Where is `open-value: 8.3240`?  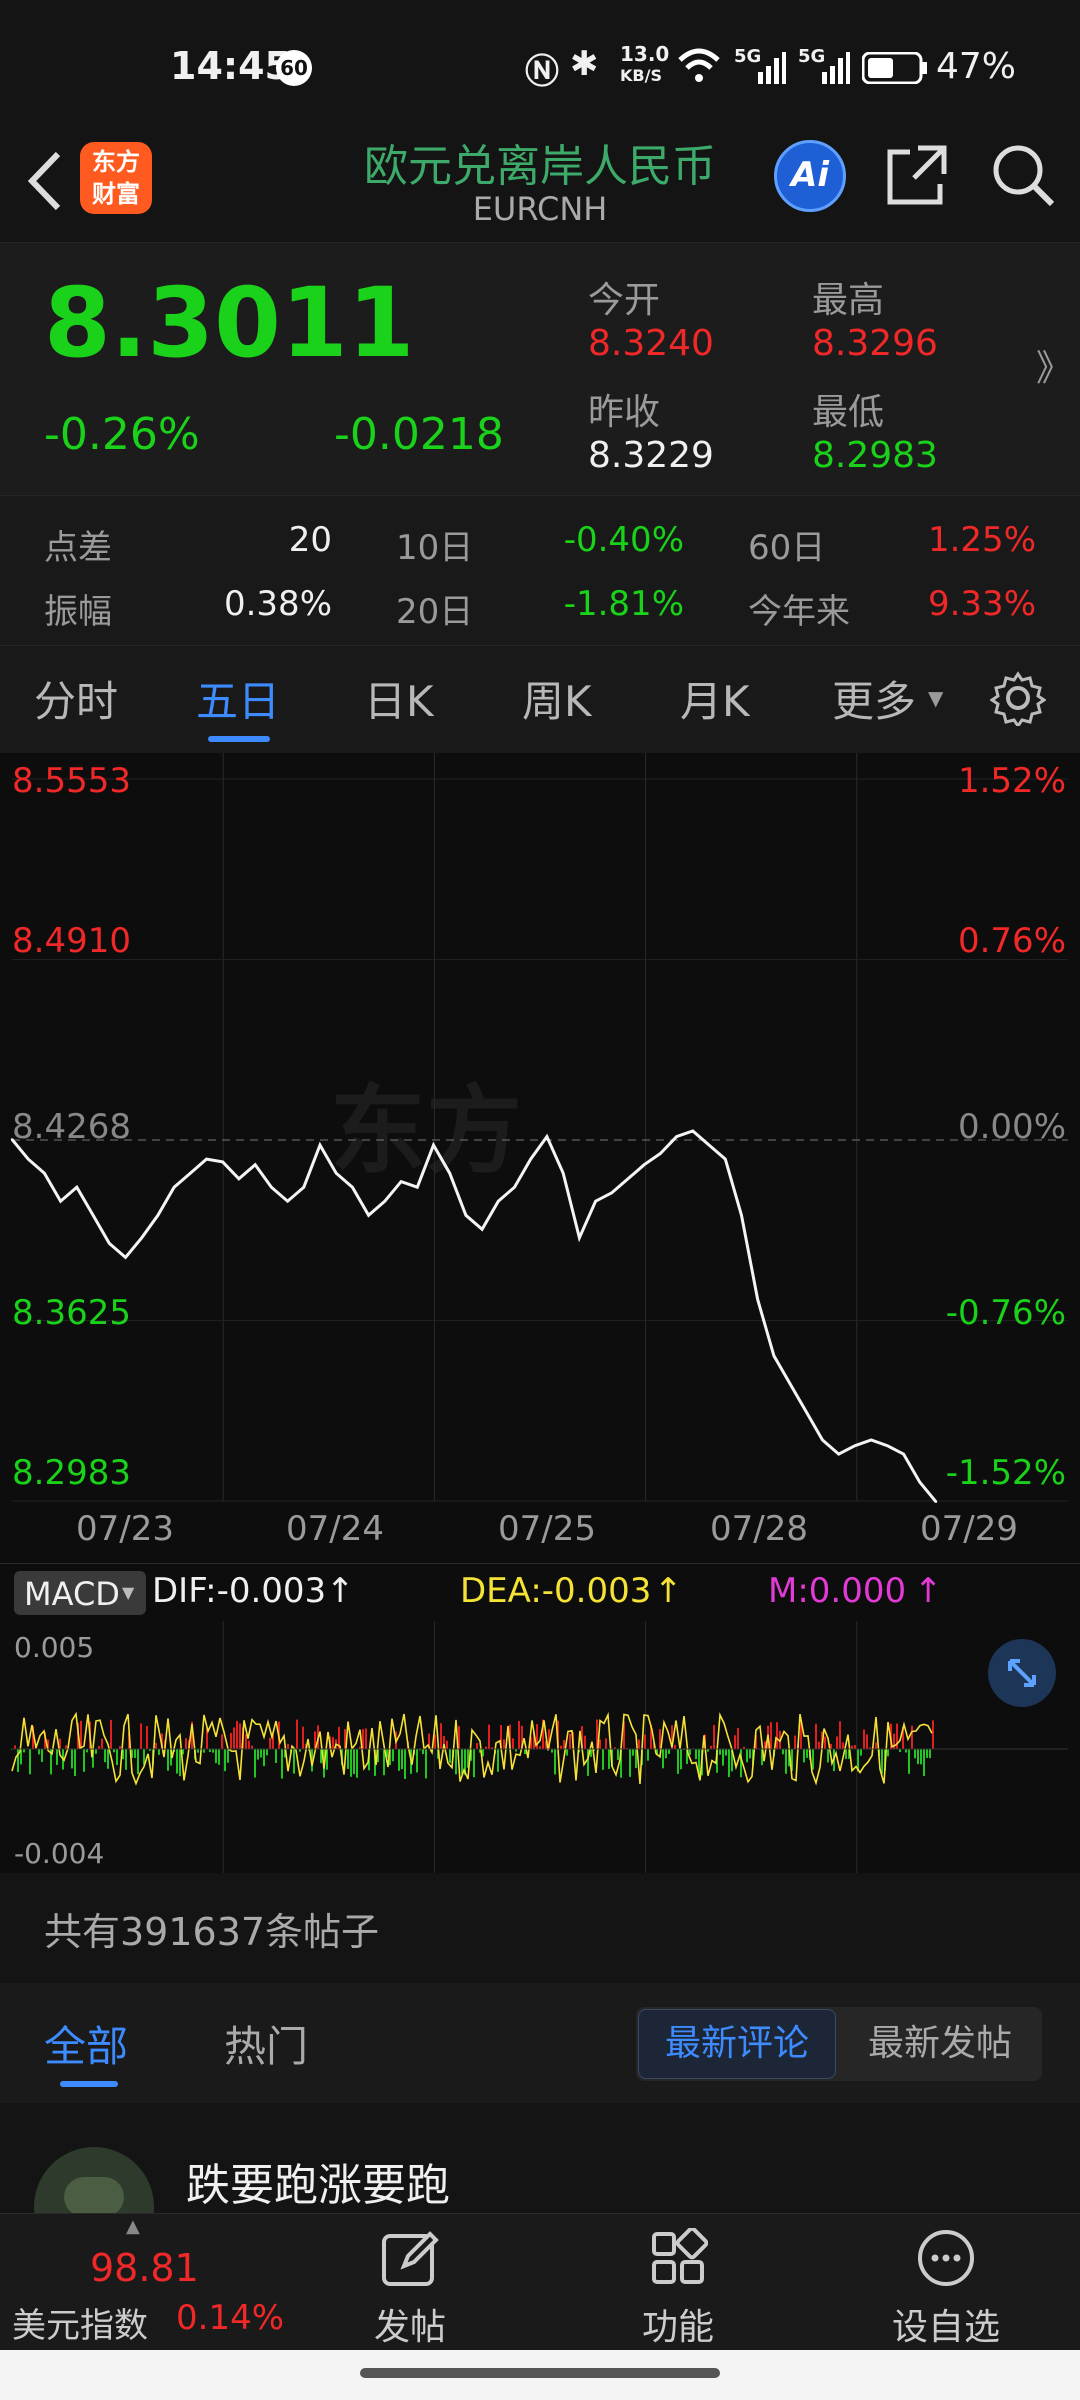 open-value: 8.3240 is located at coordinates (651, 343).